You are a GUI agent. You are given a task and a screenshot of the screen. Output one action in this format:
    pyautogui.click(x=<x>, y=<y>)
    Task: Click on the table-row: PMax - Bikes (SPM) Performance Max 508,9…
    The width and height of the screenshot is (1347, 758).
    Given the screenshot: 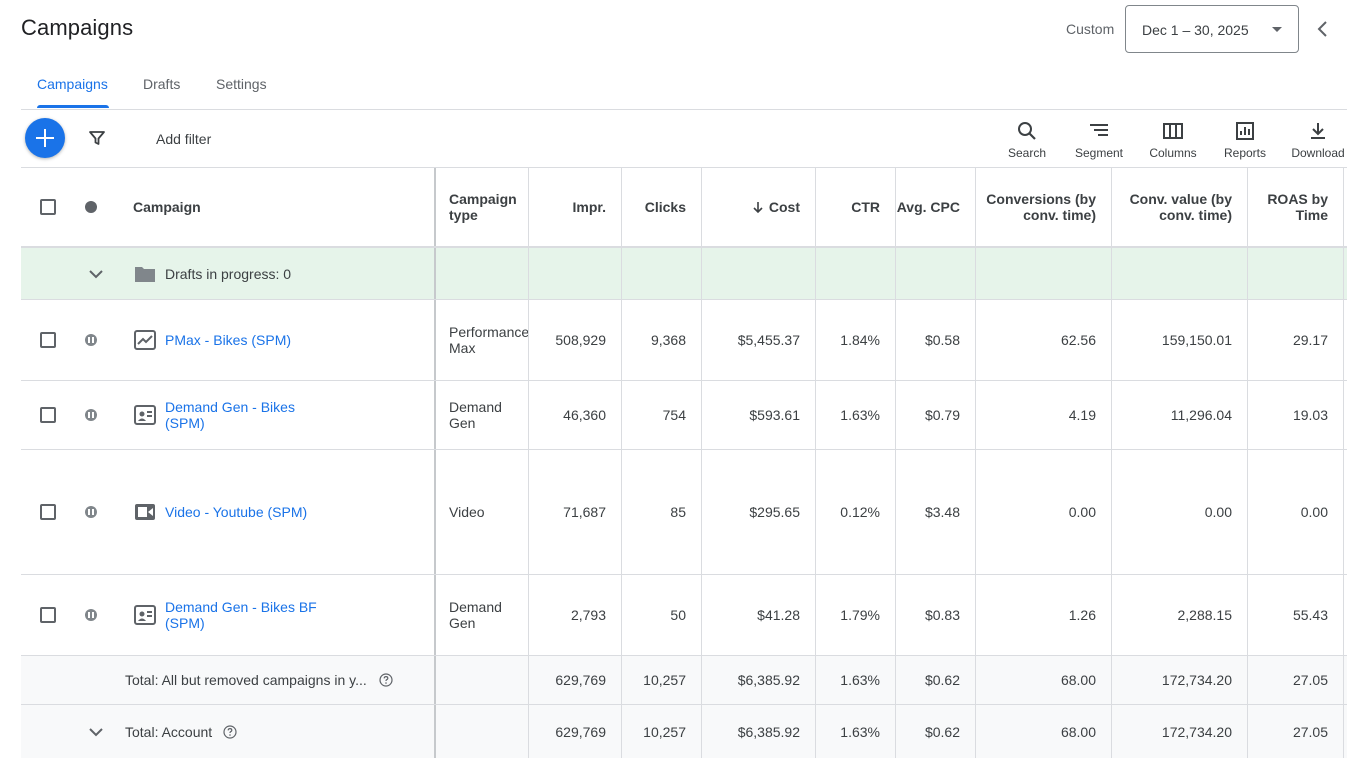 What is the action you would take?
    pyautogui.click(x=684, y=340)
    